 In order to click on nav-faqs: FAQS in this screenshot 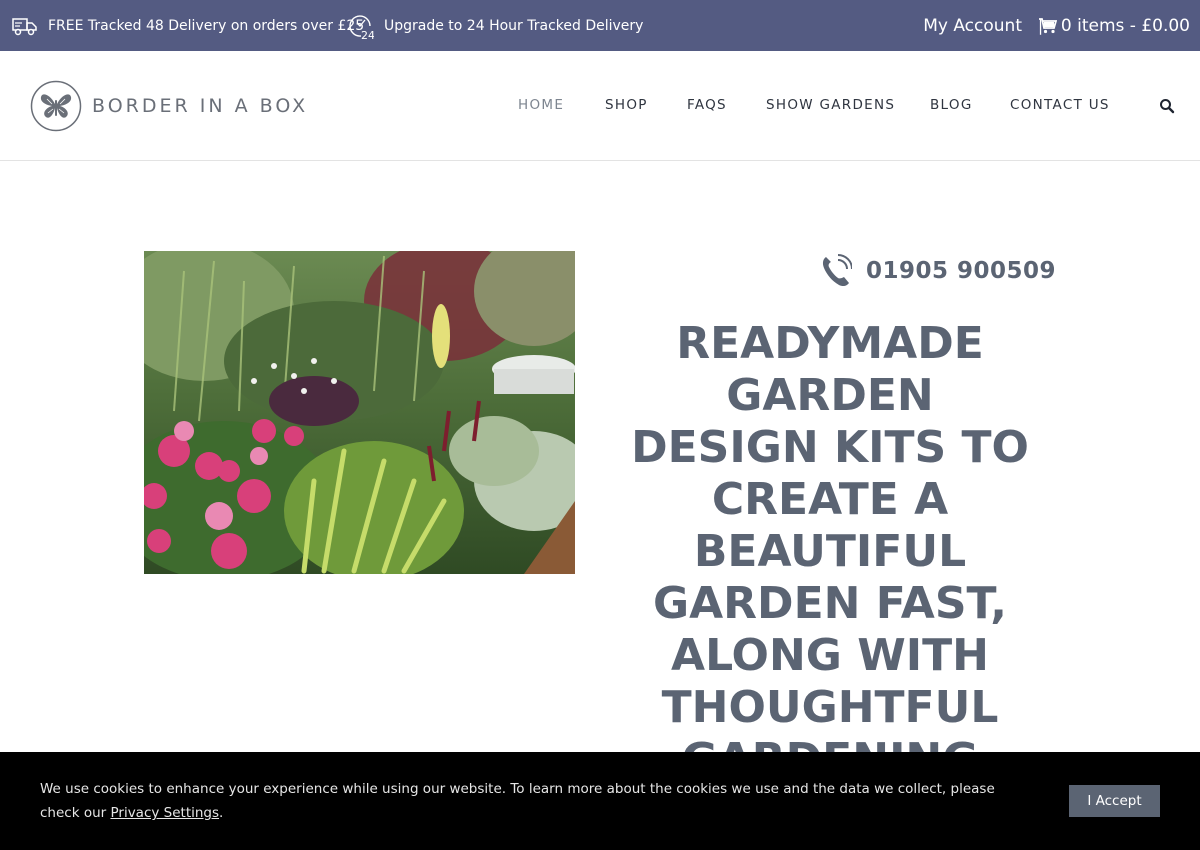, I will do `click(707, 105)`.